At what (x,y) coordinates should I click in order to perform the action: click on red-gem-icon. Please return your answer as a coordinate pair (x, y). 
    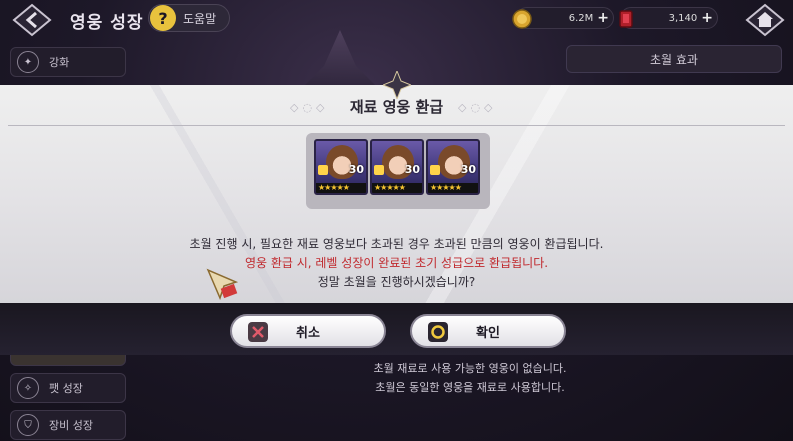
    Looking at the image, I should click on (626, 19).